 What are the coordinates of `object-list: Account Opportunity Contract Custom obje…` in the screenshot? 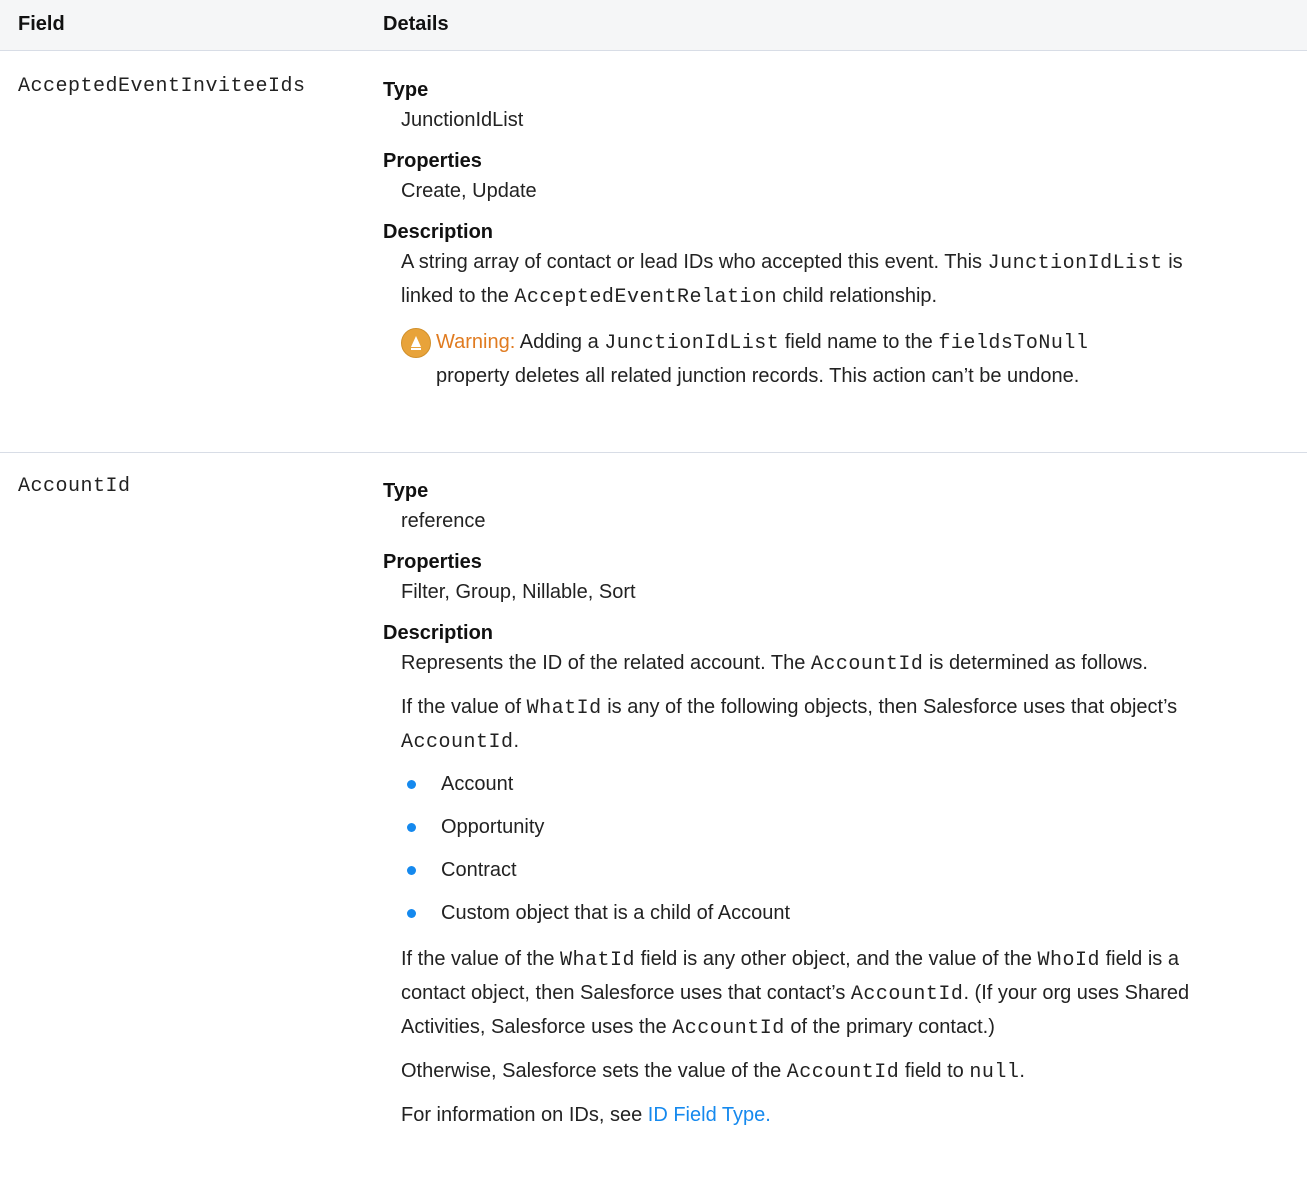 It's located at (840, 849).